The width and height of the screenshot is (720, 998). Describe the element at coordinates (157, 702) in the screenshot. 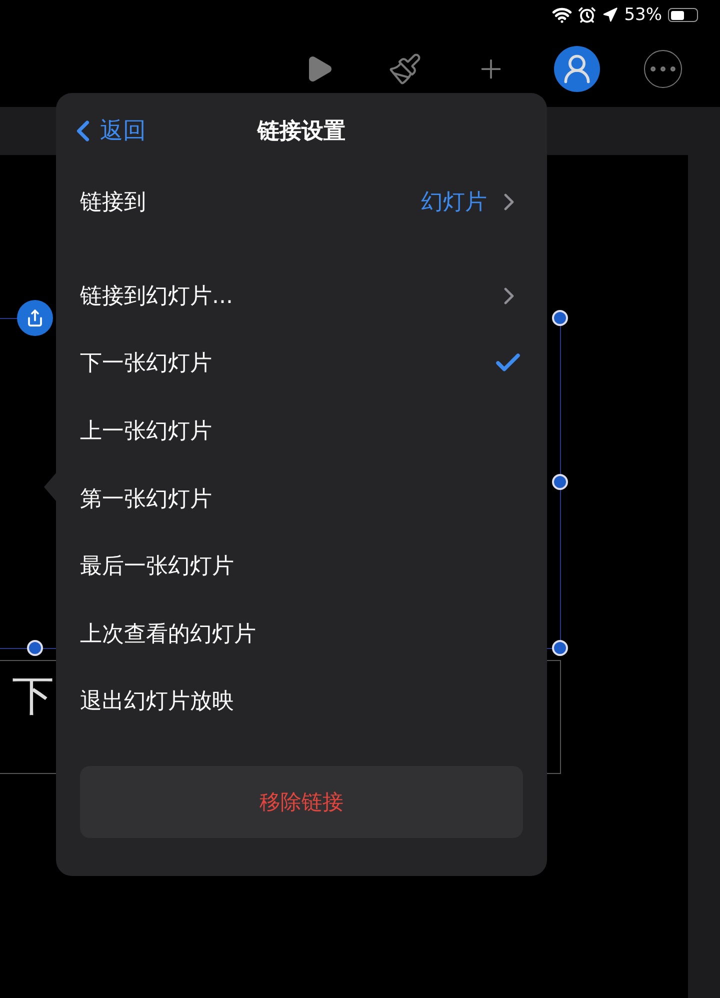

I see `option-label: 退出幻灯片放映` at that location.